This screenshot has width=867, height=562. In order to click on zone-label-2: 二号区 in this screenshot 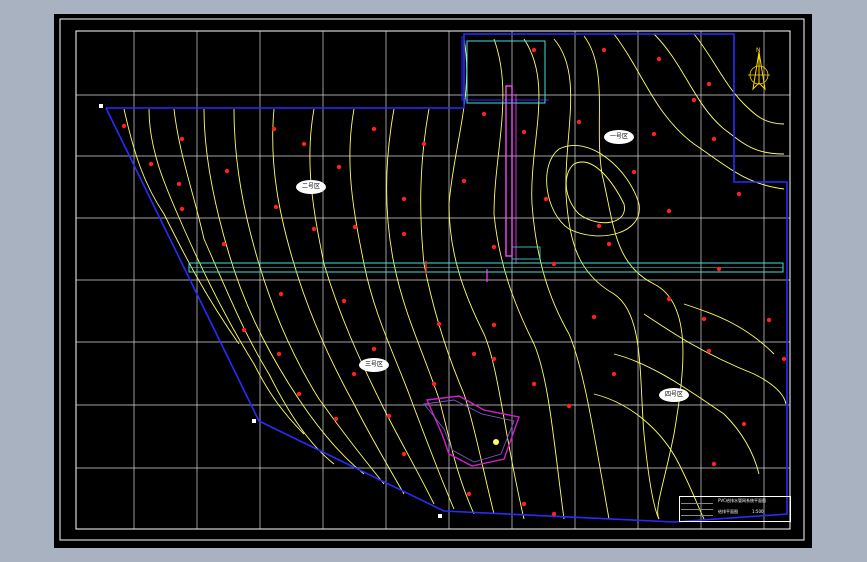, I will do `click(311, 187)`.